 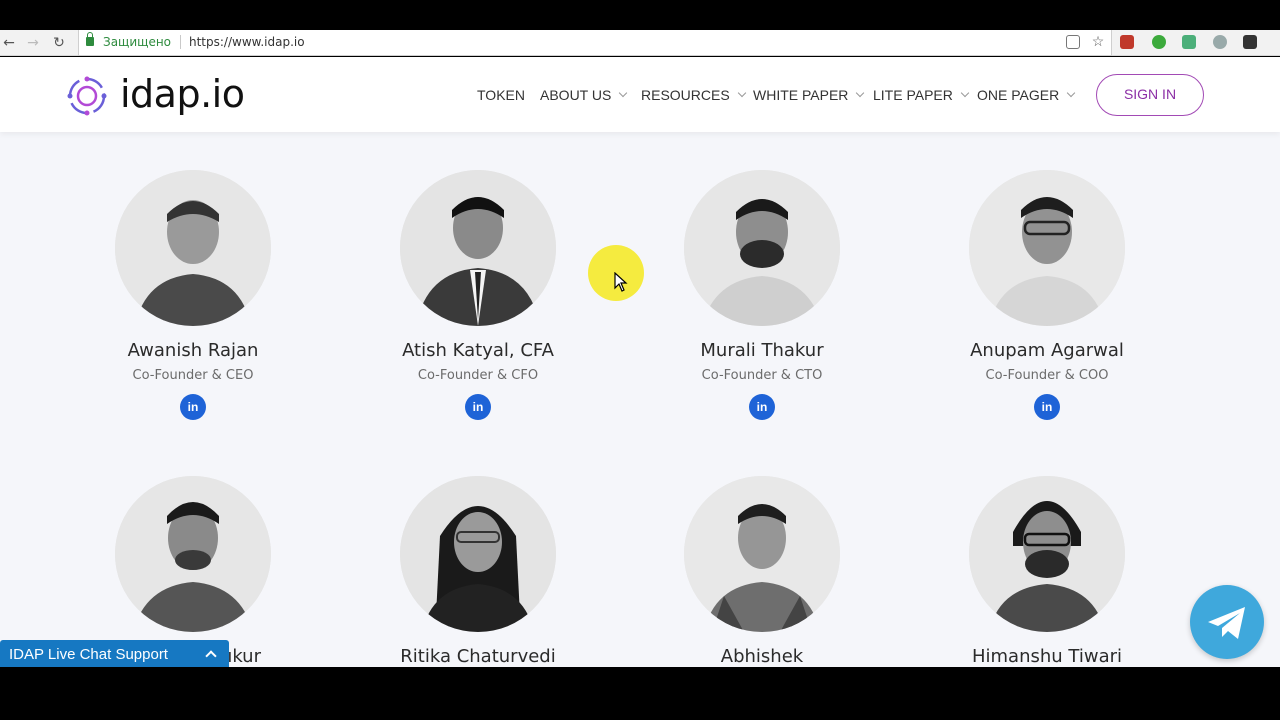 What do you see at coordinates (211, 656) in the screenshot?
I see `chevron-up-icon` at bounding box center [211, 656].